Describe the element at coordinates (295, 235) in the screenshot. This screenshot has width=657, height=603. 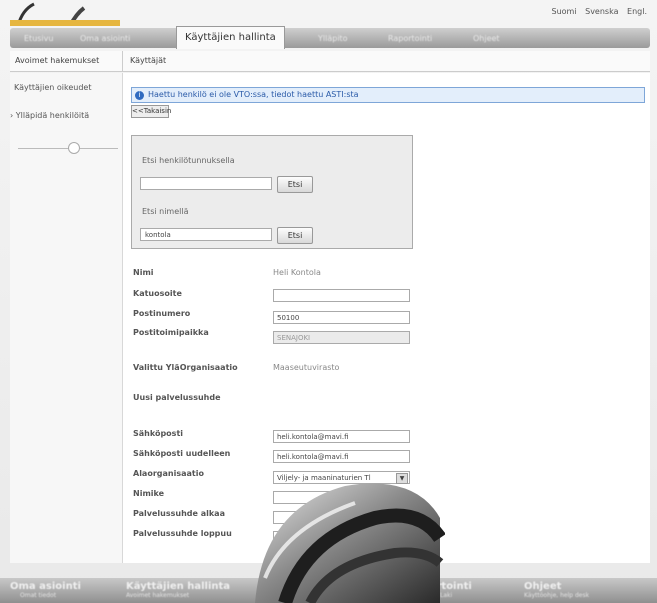
I see `search-by-name-button: Etsi` at that location.